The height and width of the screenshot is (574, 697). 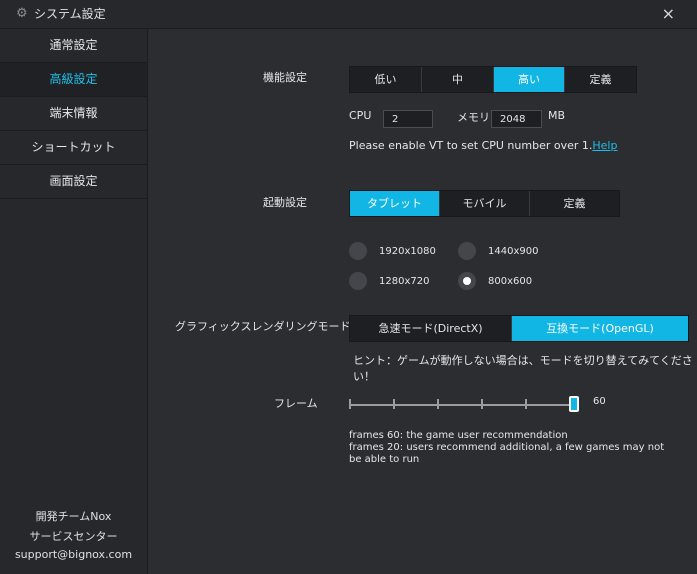 What do you see at coordinates (510, 281) in the screenshot?
I see `resolution-label: 800x600` at bounding box center [510, 281].